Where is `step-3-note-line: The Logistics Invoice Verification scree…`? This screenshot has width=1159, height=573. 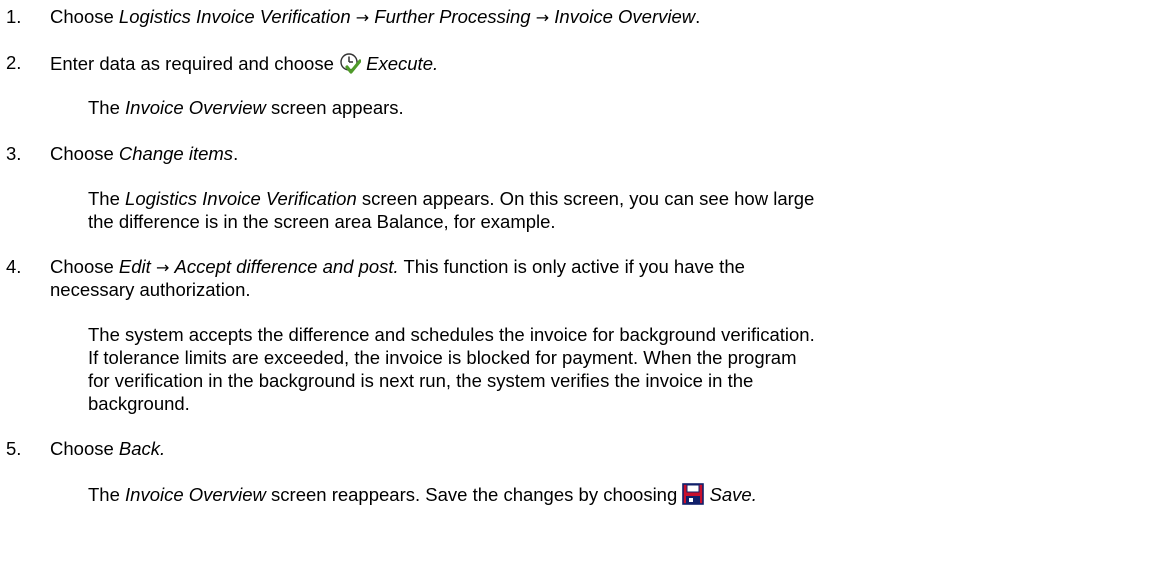 step-3-note-line: The Logistics Invoice Verification scree… is located at coordinates (451, 198).